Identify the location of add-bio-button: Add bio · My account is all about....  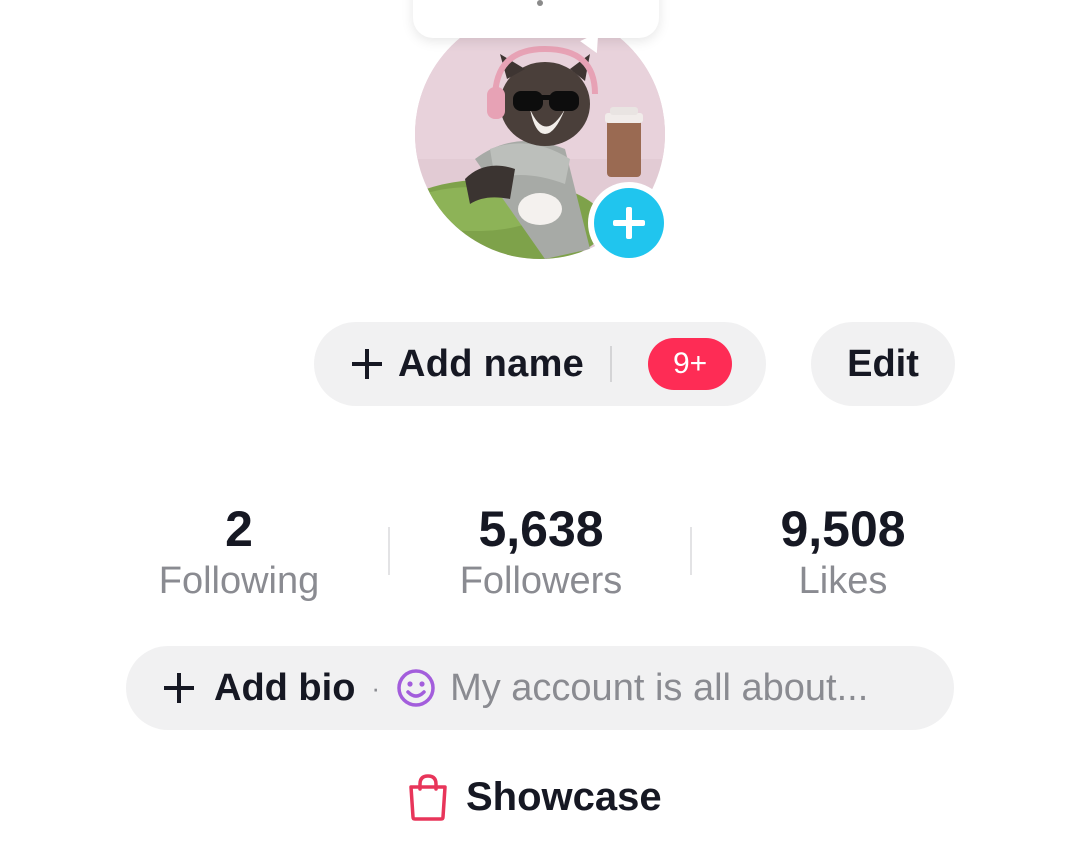
(540, 688).